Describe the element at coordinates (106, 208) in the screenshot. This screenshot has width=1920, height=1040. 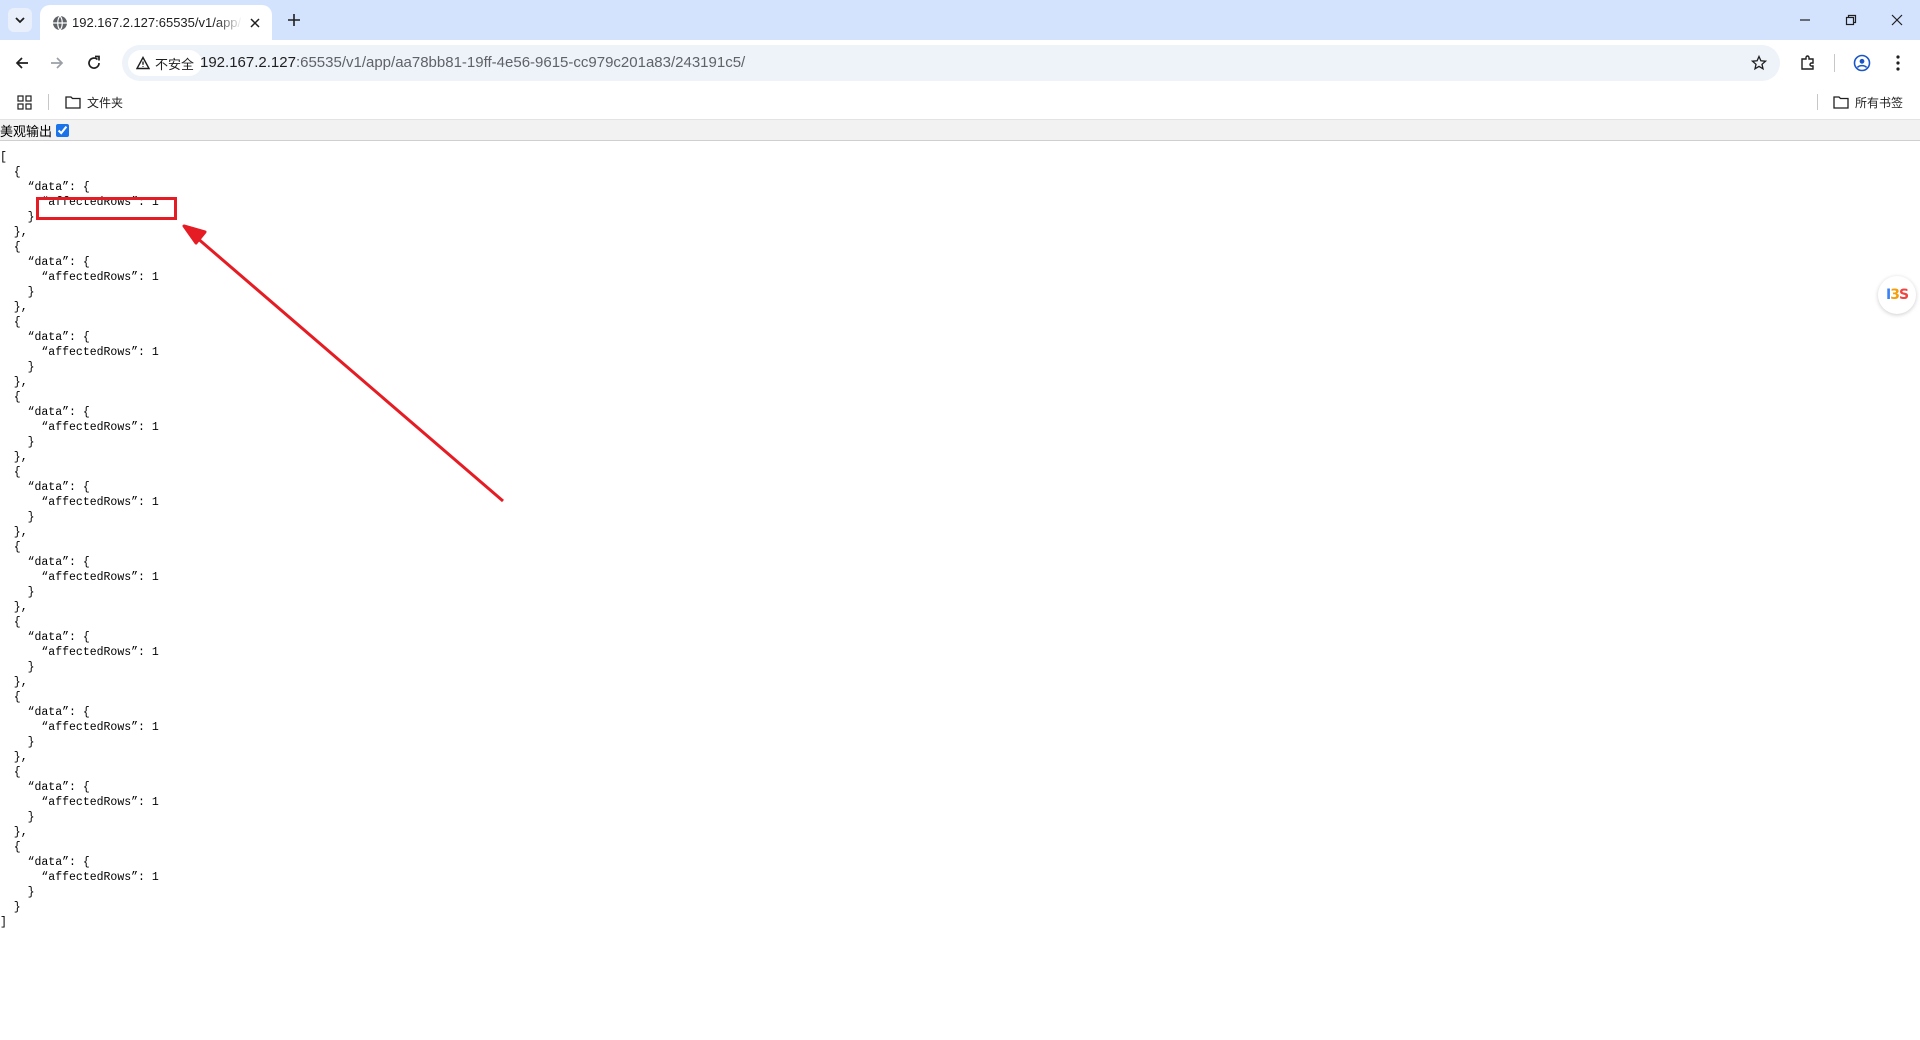
I see `highlight-box` at that location.